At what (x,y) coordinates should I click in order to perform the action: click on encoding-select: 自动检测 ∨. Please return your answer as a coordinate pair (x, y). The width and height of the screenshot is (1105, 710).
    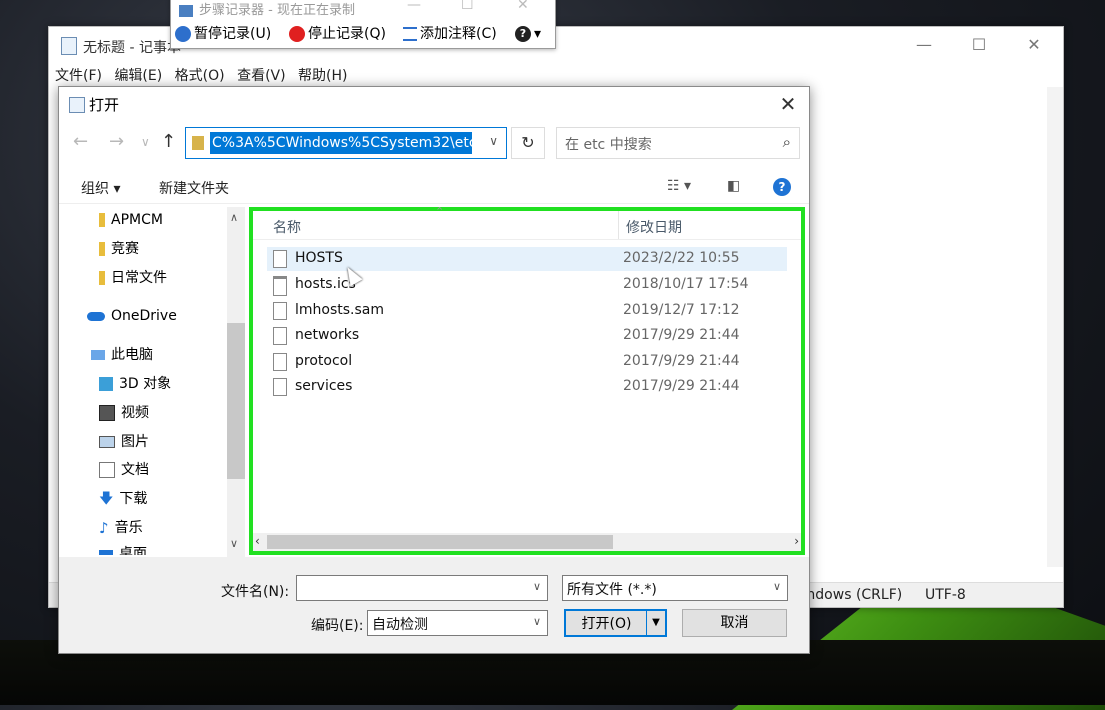
    Looking at the image, I should click on (457, 623).